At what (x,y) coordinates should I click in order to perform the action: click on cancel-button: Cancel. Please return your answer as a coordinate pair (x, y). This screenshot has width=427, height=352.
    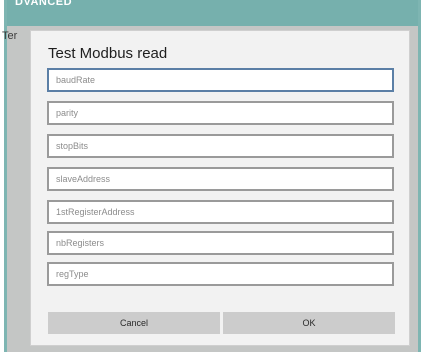
    Looking at the image, I should click on (134, 323).